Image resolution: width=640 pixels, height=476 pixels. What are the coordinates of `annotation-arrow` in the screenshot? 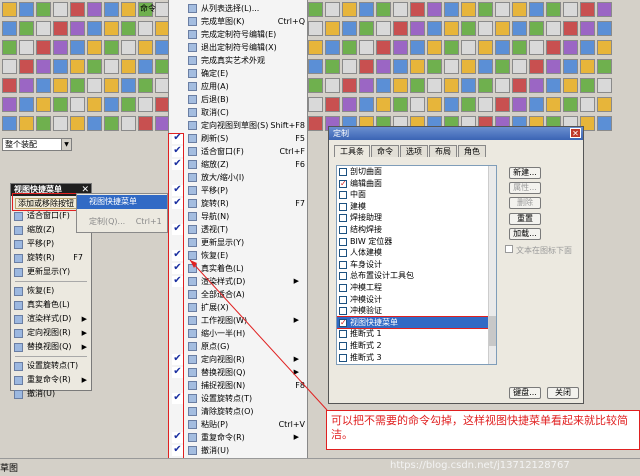 It's located at (258, 335).